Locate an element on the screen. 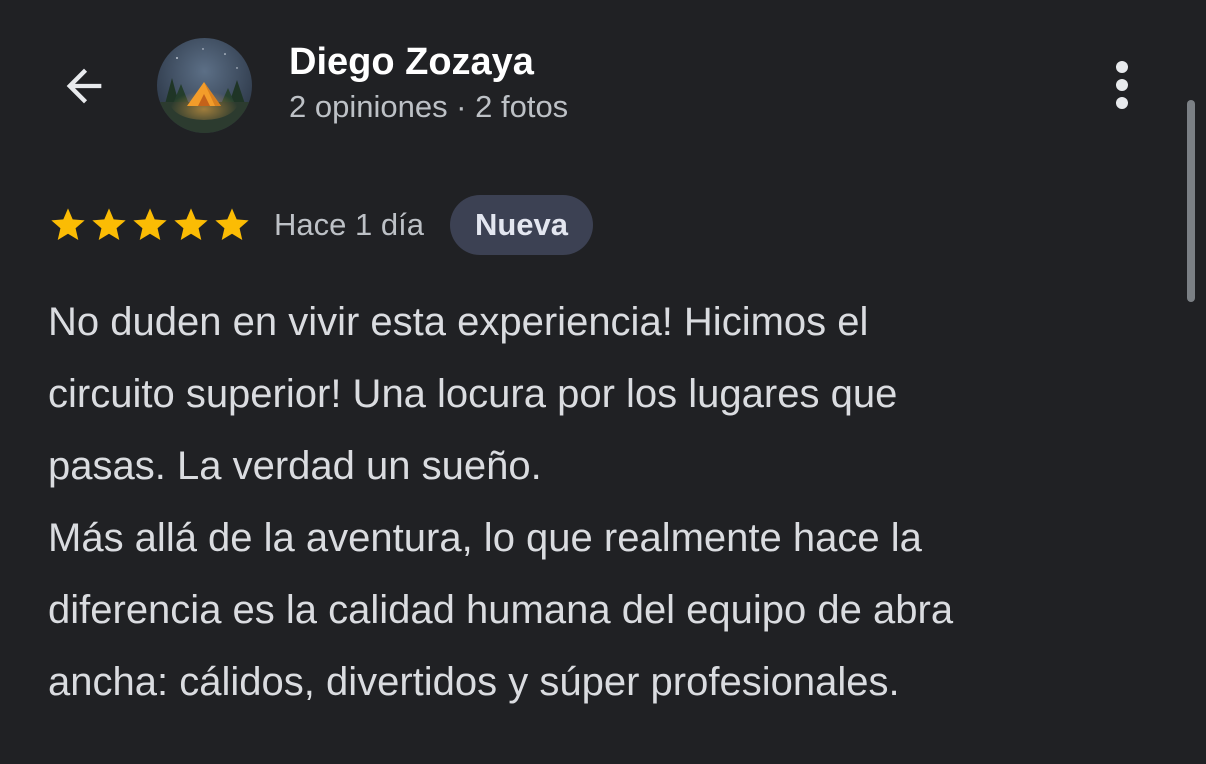  rating-row: Hace 1 día Nueva is located at coordinates (320, 225).